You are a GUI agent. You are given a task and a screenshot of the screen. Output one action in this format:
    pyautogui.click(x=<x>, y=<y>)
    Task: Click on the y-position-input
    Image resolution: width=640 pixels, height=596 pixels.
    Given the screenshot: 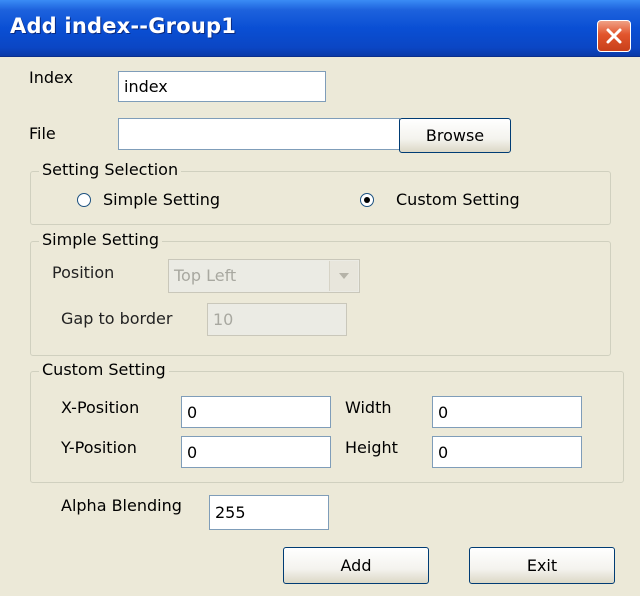 What is the action you would take?
    pyautogui.click(x=256, y=452)
    